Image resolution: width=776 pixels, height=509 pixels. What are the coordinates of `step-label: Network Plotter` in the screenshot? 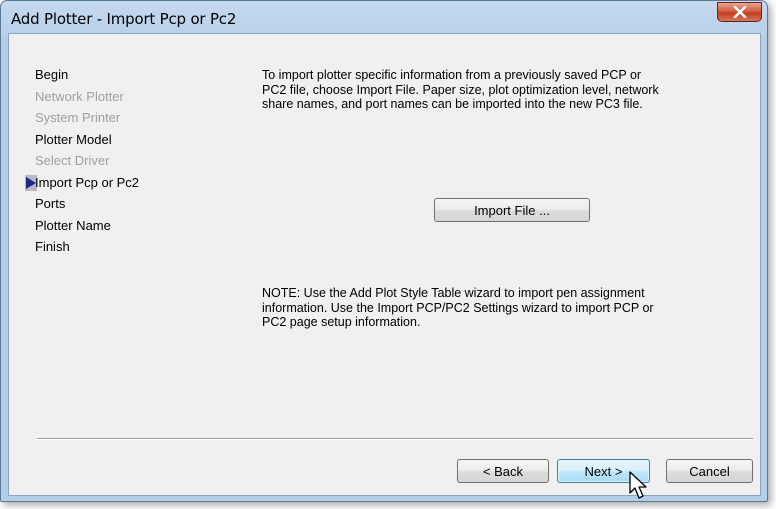 It's located at (79, 96).